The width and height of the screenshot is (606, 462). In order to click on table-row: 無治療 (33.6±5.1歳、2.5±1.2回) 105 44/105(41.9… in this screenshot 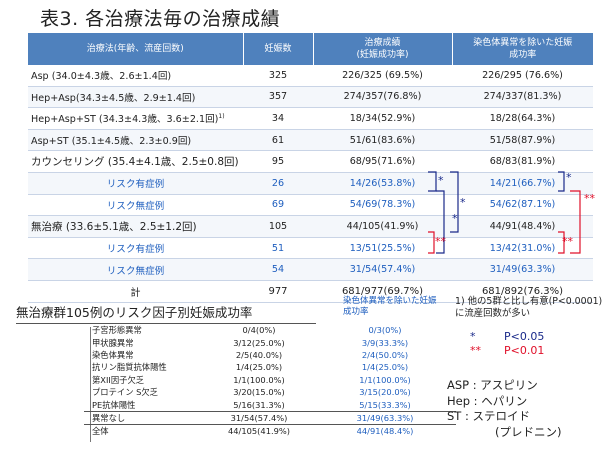, I will do `click(310, 226)`.